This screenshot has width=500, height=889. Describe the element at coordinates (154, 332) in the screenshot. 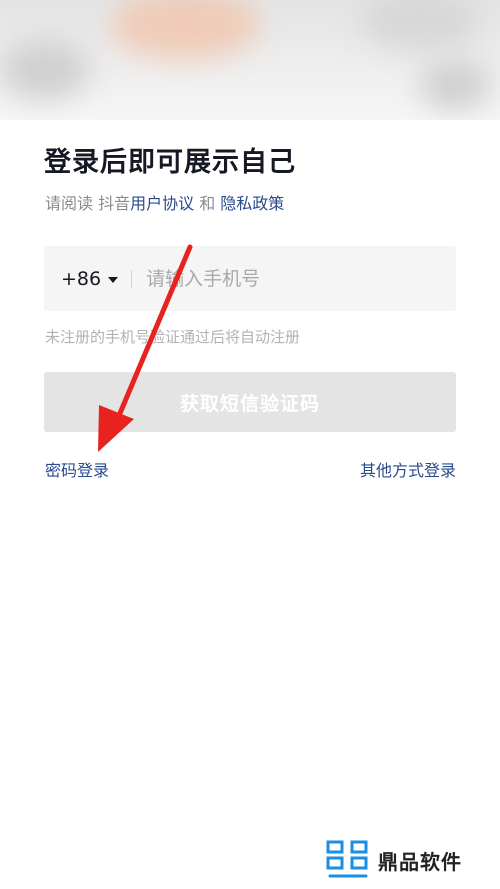

I see `arrow-shaft` at that location.